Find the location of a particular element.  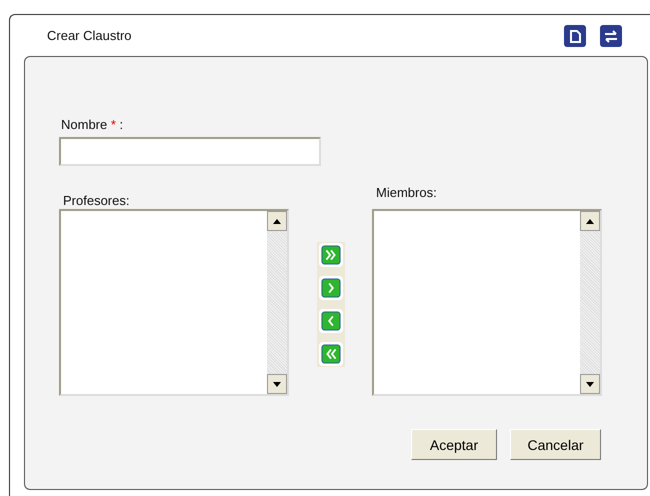

list-label: Miembros: is located at coordinates (407, 193).